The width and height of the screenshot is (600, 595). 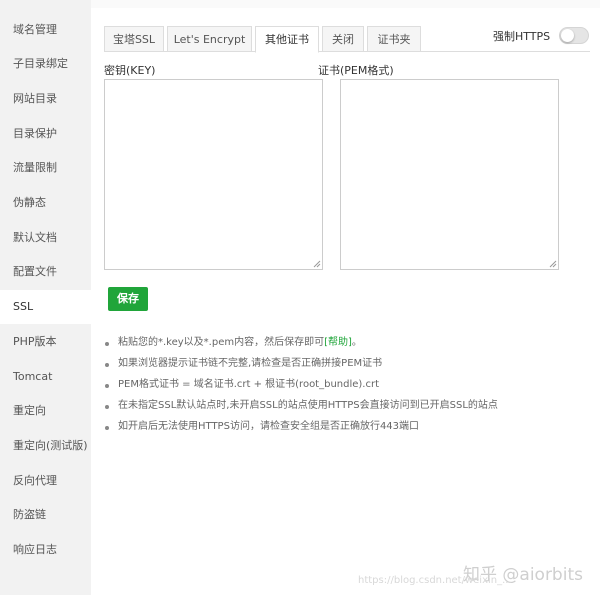 I want to click on tip-text: 粘贴您的*.key以及*.pem内容，然后保存即可, so click(x=221, y=342).